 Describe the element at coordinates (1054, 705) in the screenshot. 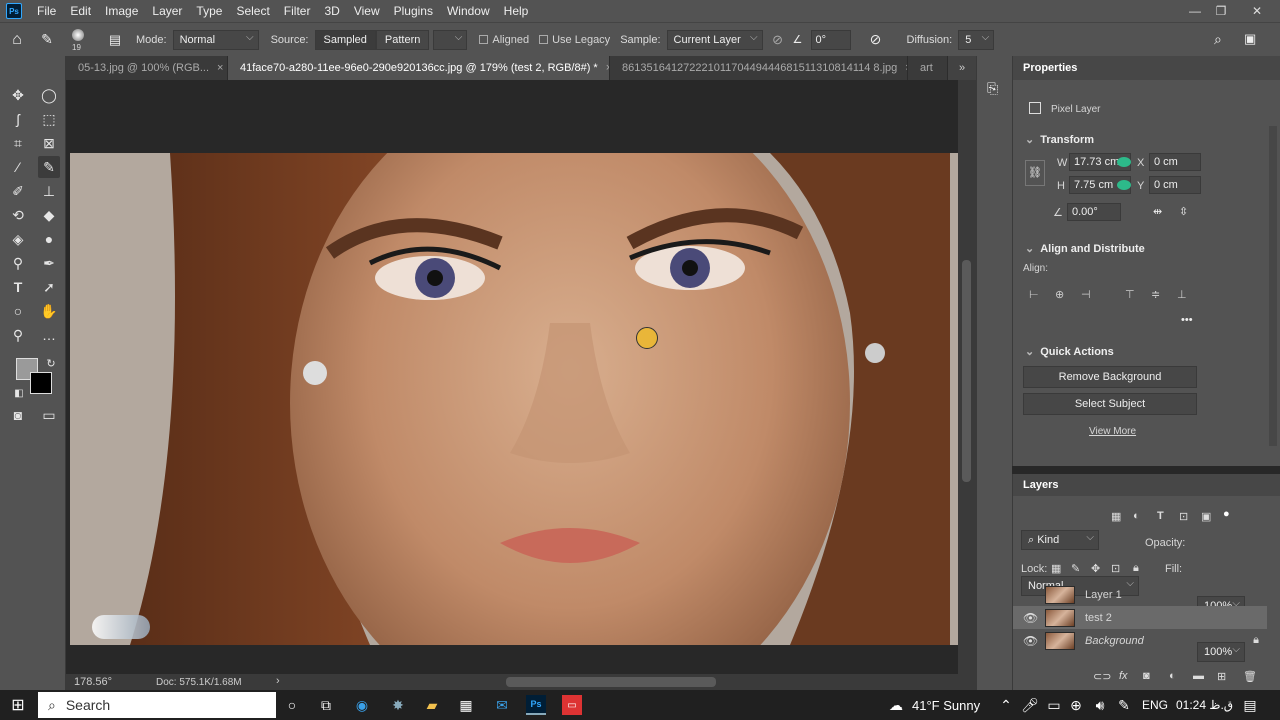

I see `network-icon: ▭` at that location.